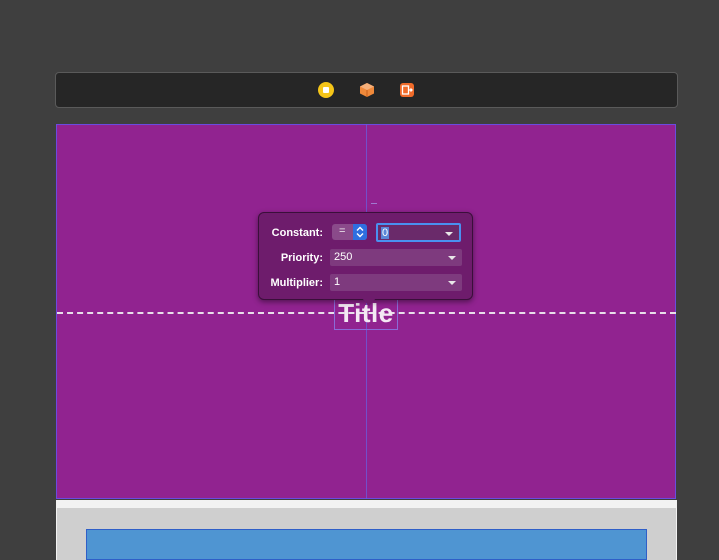 This screenshot has width=719, height=560. Describe the element at coordinates (418, 232) in the screenshot. I see `constant-field: 0` at that location.